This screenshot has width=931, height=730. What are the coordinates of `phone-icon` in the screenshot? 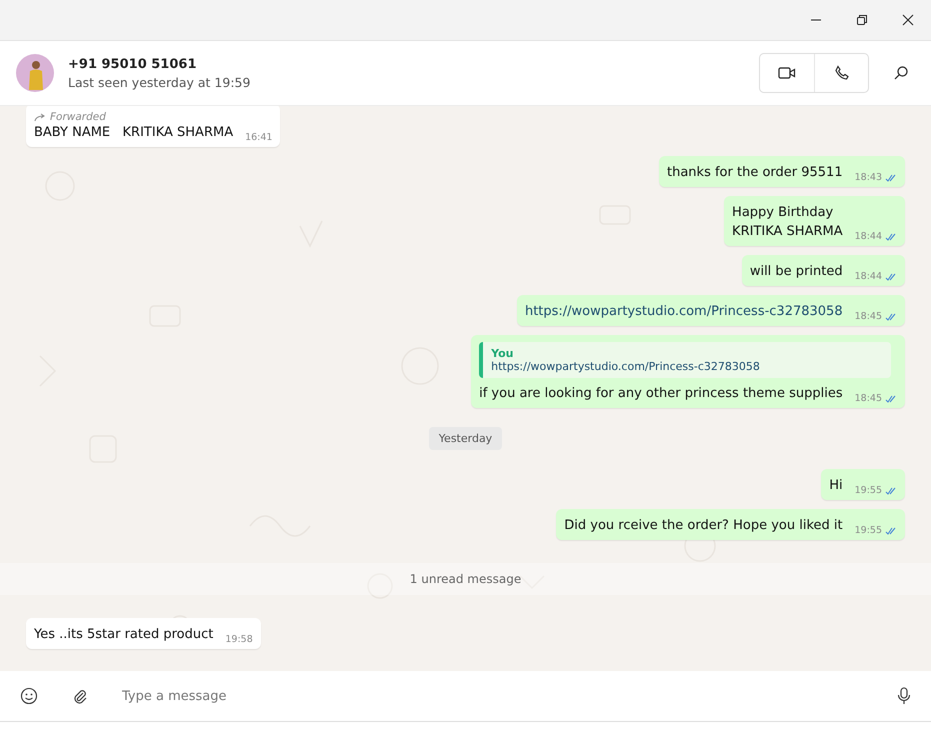 It's located at (842, 73).